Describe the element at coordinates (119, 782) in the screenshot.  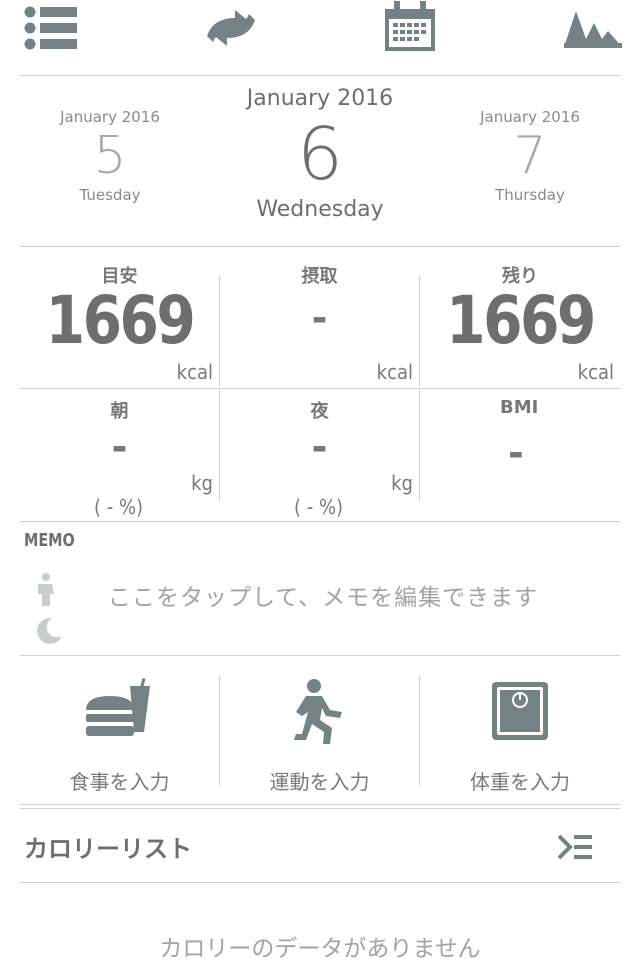
I see `meal-input-label: 食事を入力` at that location.